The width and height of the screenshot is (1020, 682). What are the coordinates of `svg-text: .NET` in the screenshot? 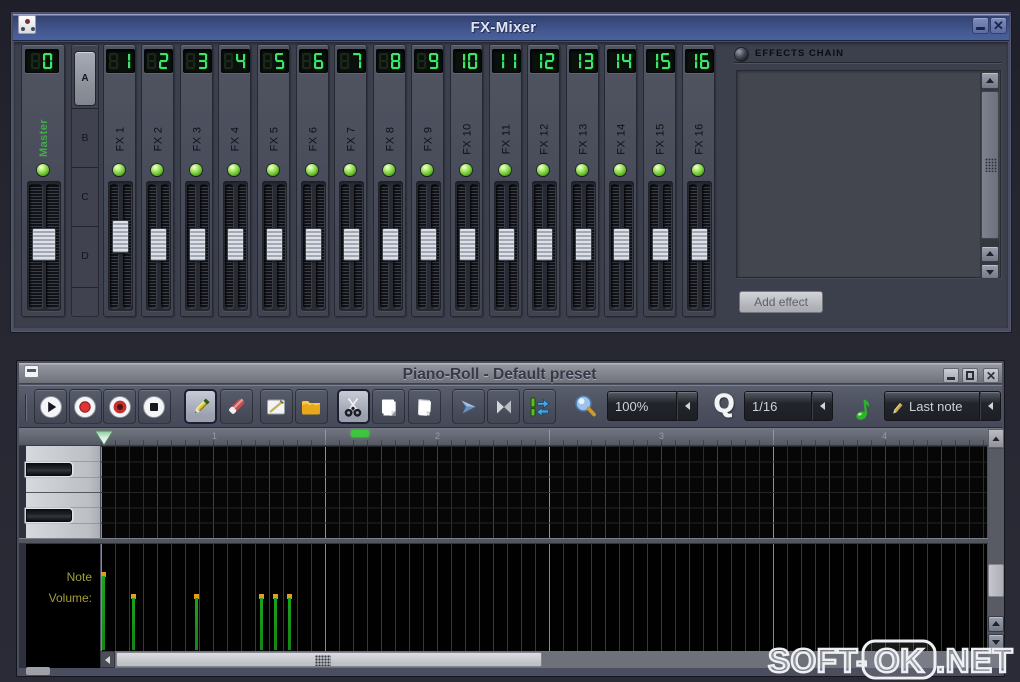 It's located at (974, 660).